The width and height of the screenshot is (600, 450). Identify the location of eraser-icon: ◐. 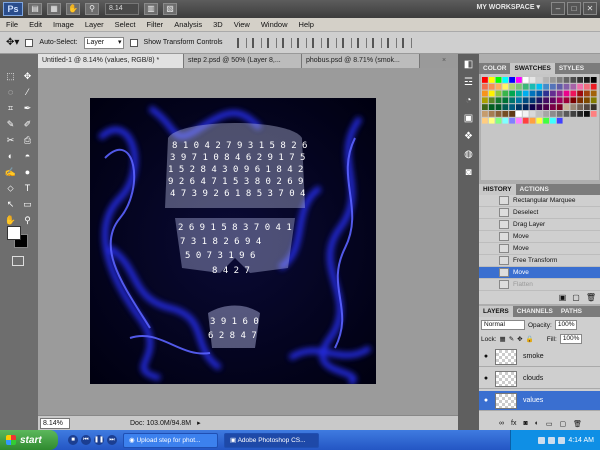
(10, 156).